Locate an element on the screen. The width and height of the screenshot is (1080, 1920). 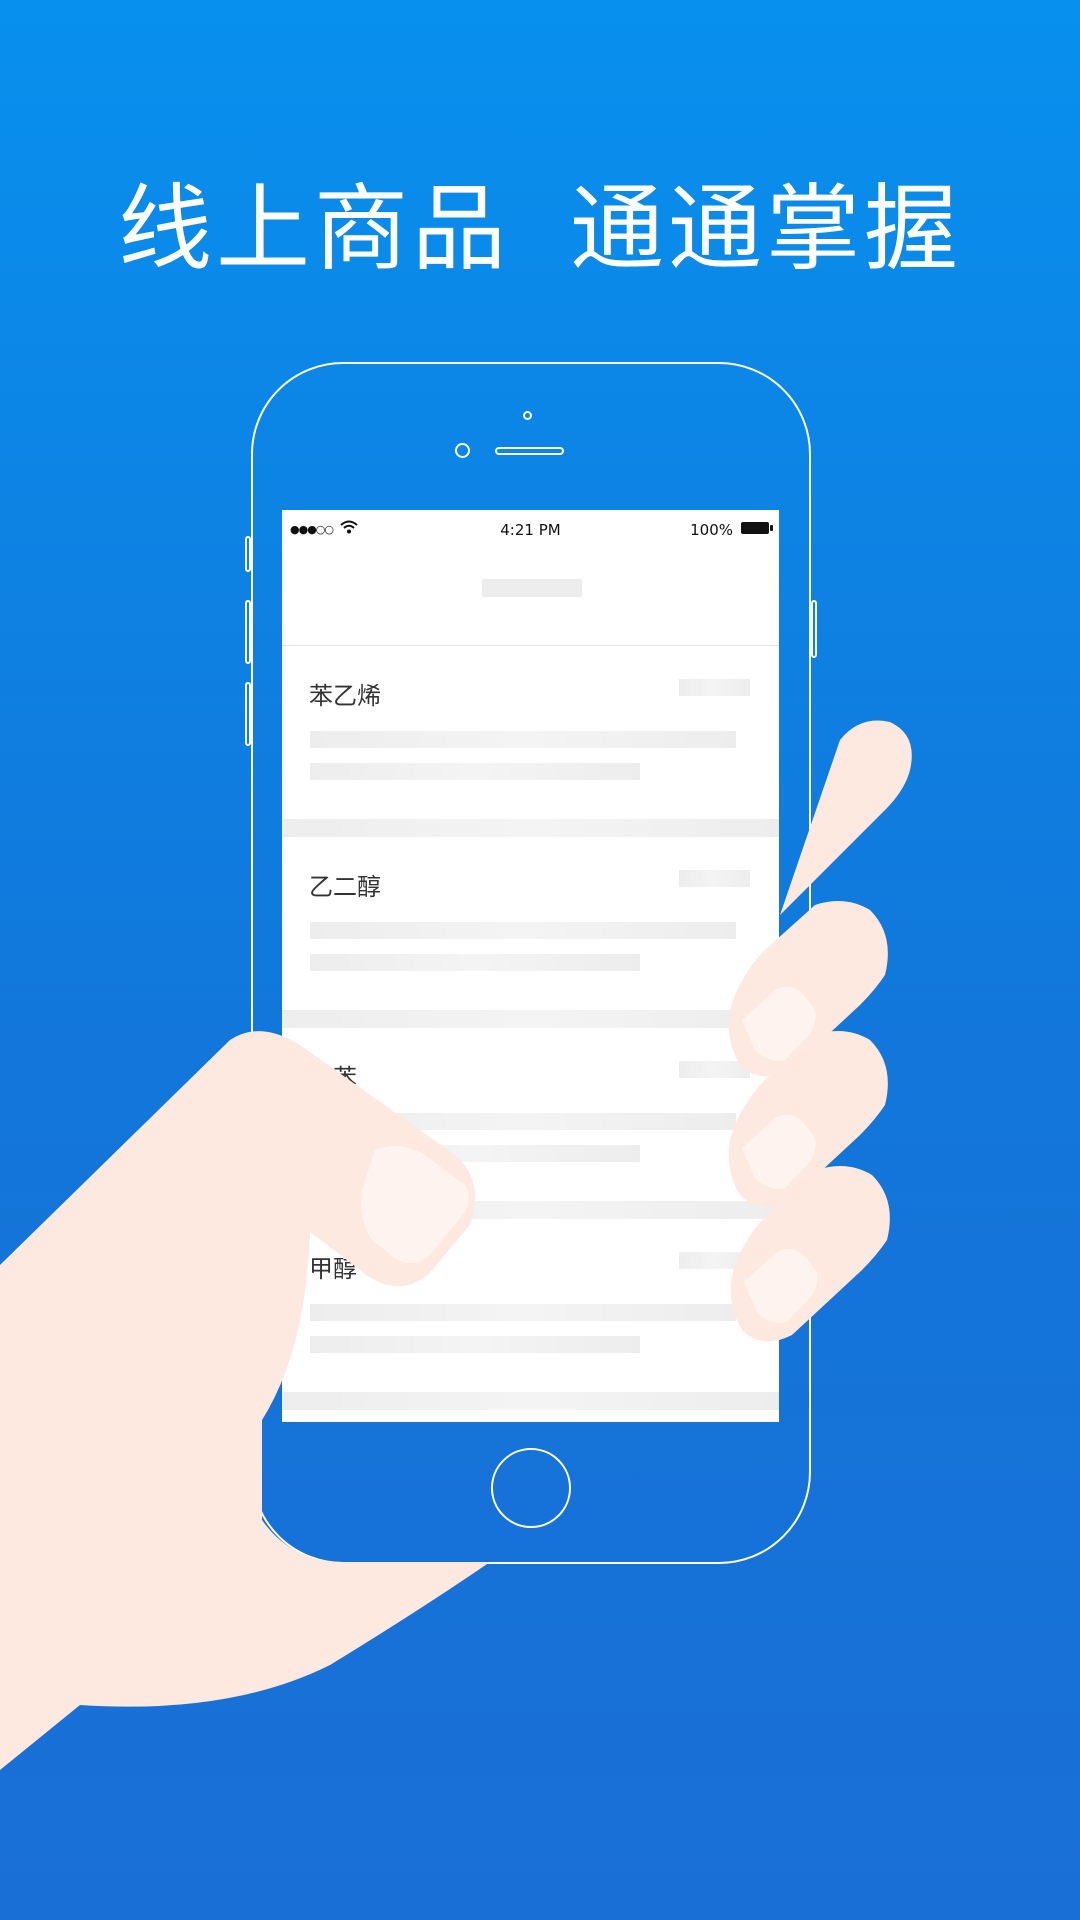
item-name: 甲苯 is located at coordinates (333, 1078).